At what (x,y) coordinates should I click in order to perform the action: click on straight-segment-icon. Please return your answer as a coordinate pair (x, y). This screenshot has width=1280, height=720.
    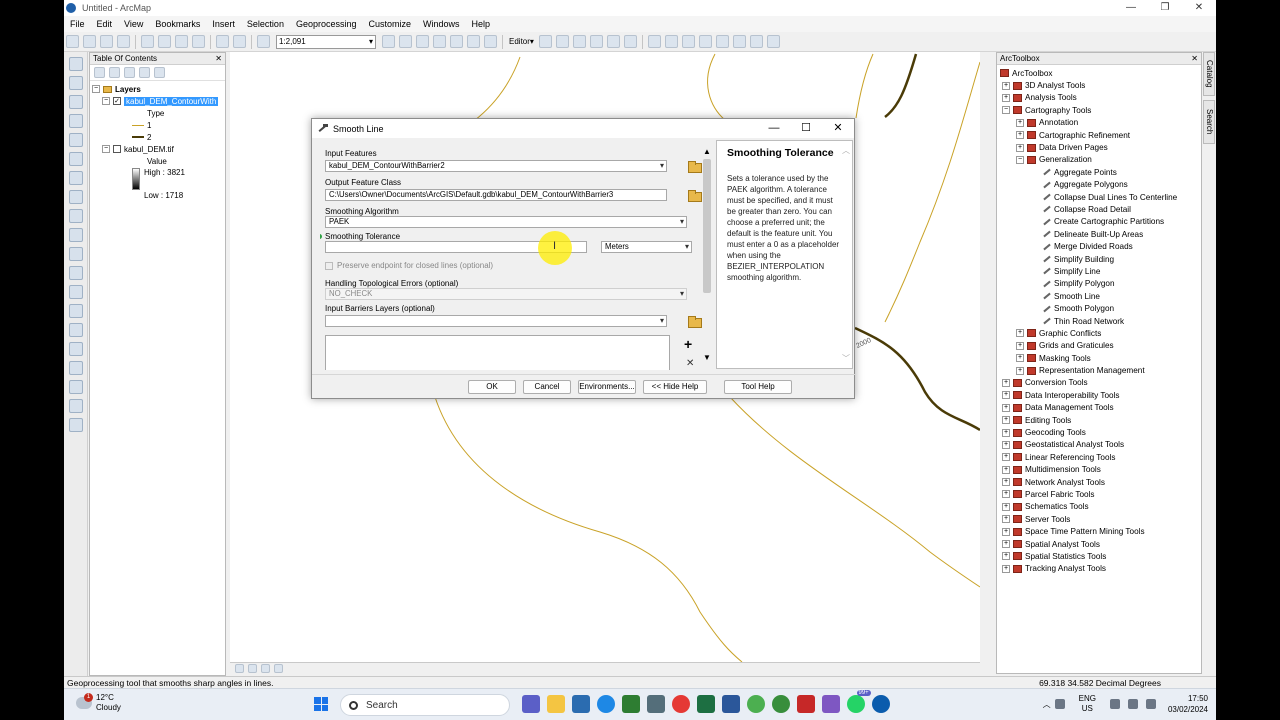
    Looking at the image, I should click on (579, 41).